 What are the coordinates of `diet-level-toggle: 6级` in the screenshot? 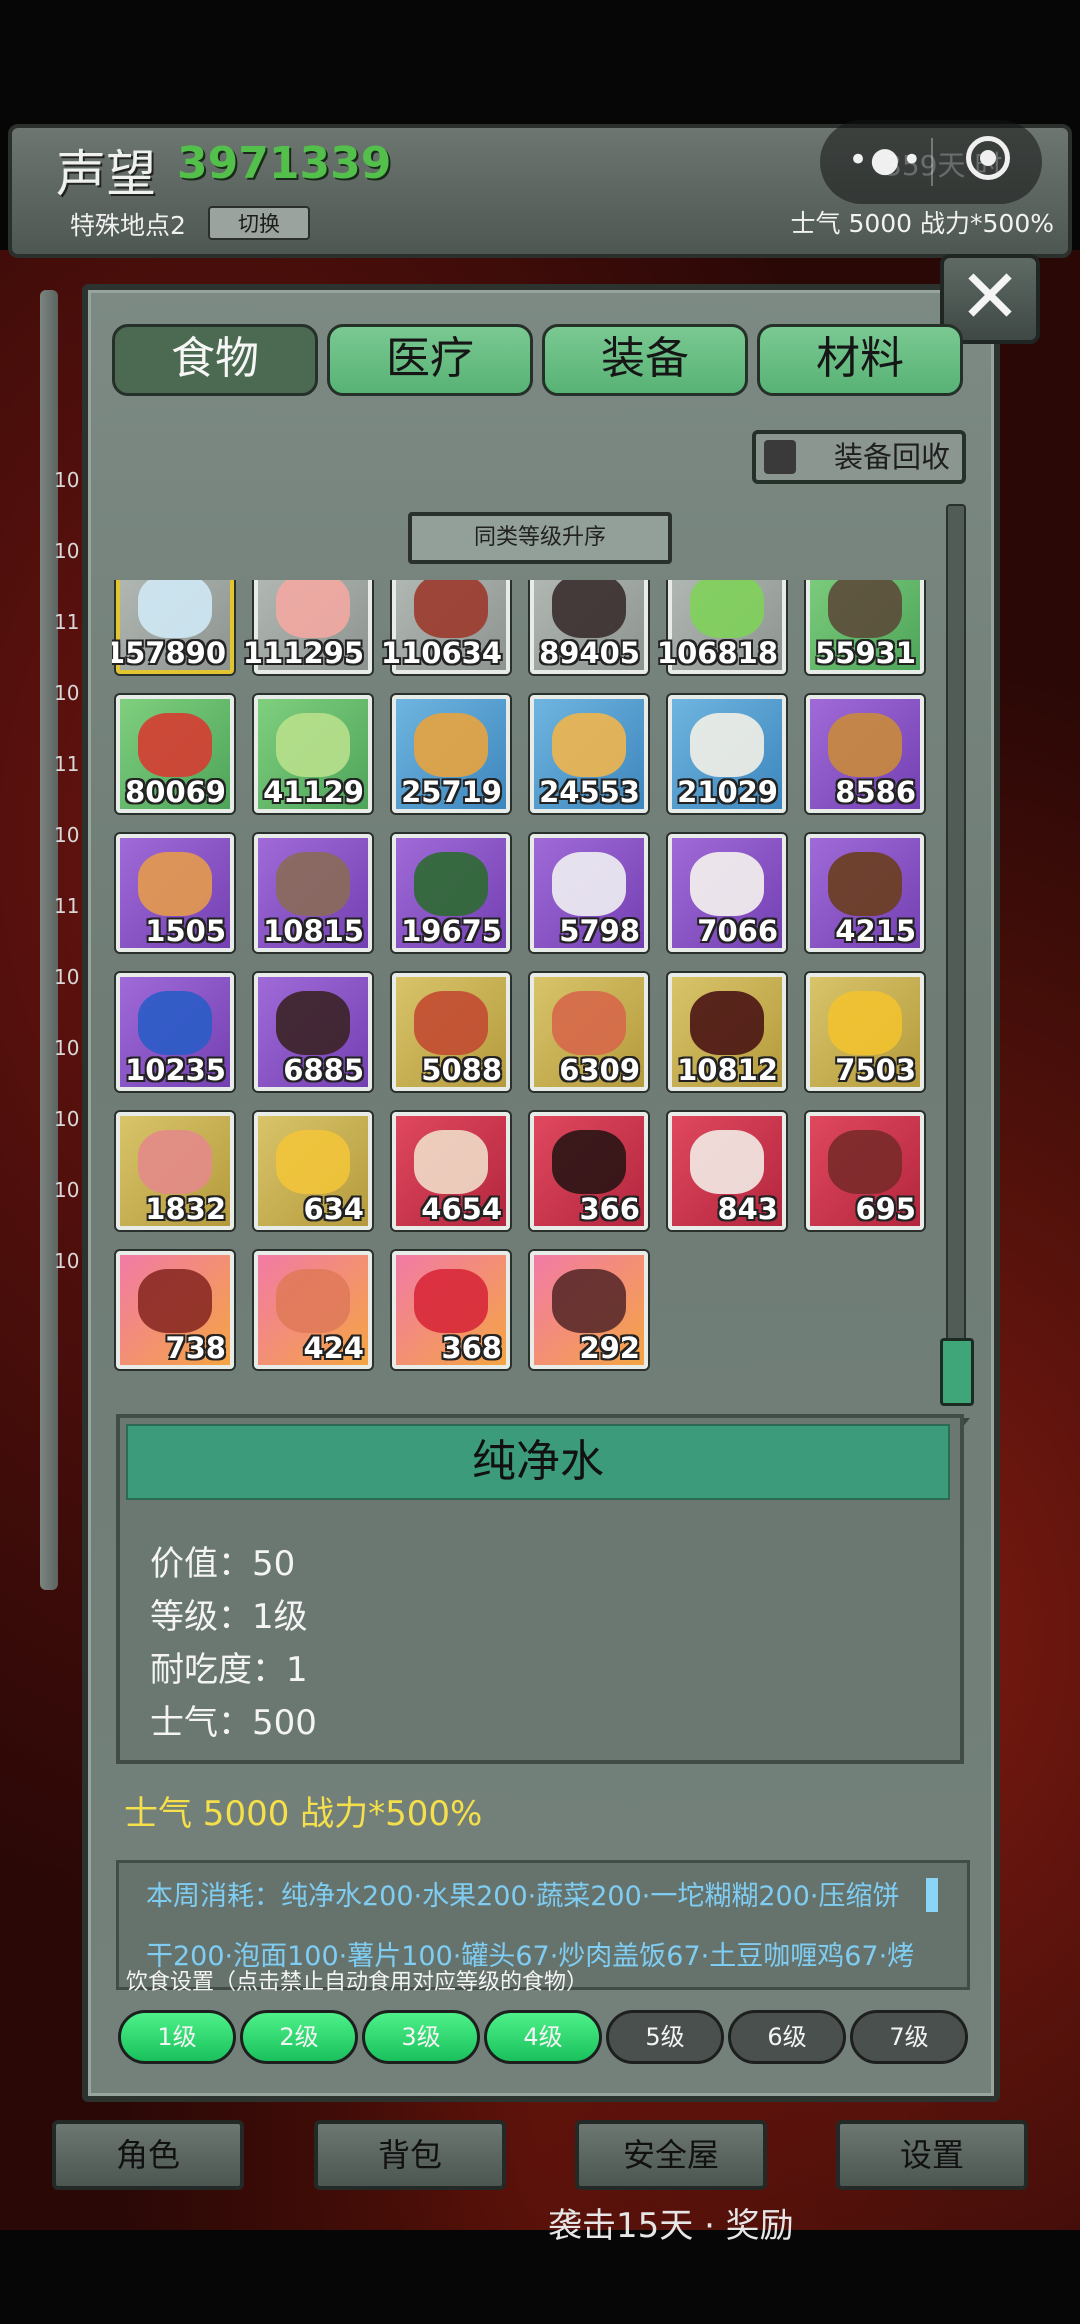 It's located at (787, 2037).